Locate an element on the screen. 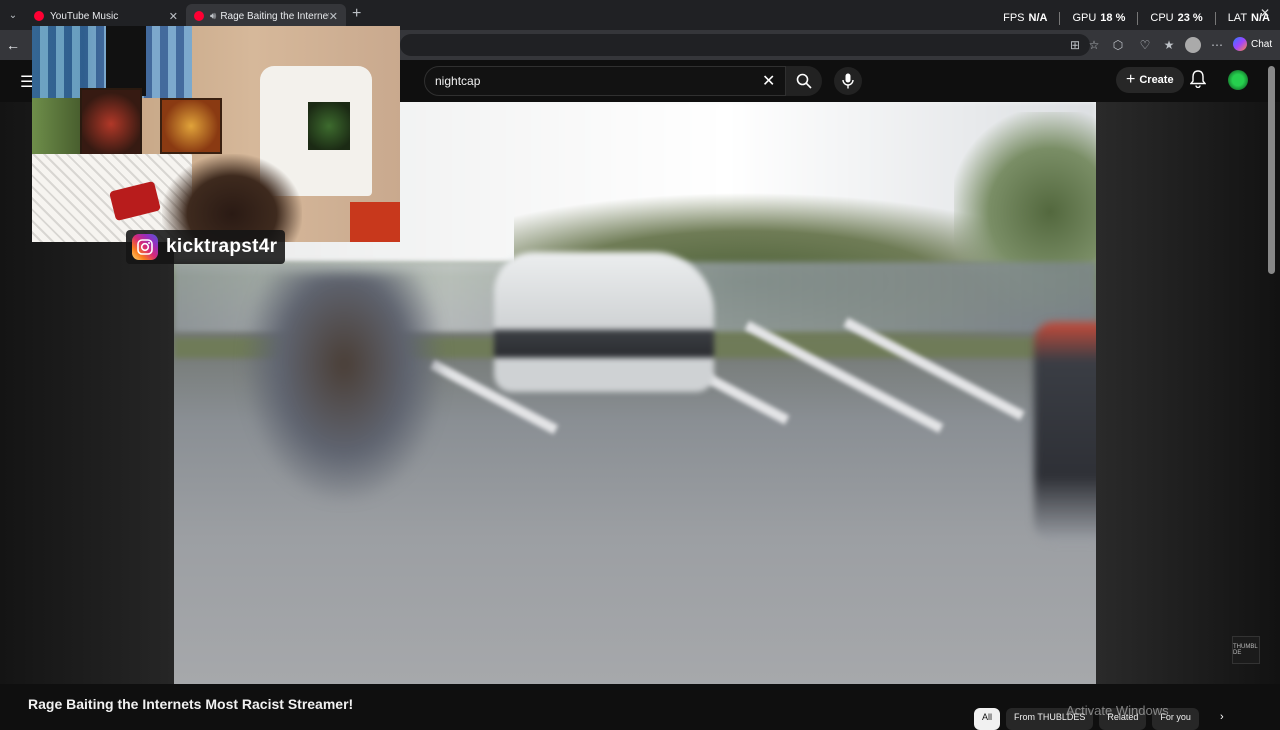 The height and width of the screenshot is (730, 1280). video-frame-pedestrians is located at coordinates (344, 387).